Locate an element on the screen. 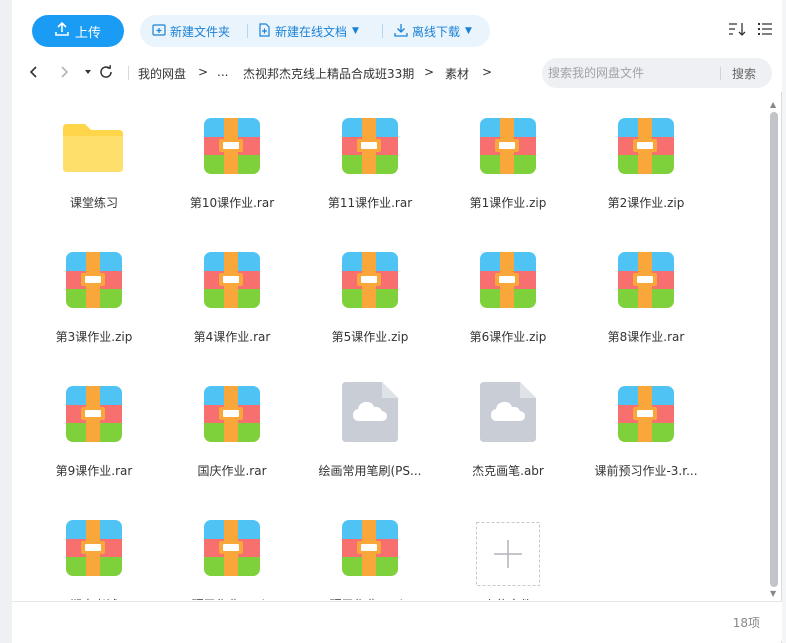  file-item: 国庆作业.rar is located at coordinates (232, 428).